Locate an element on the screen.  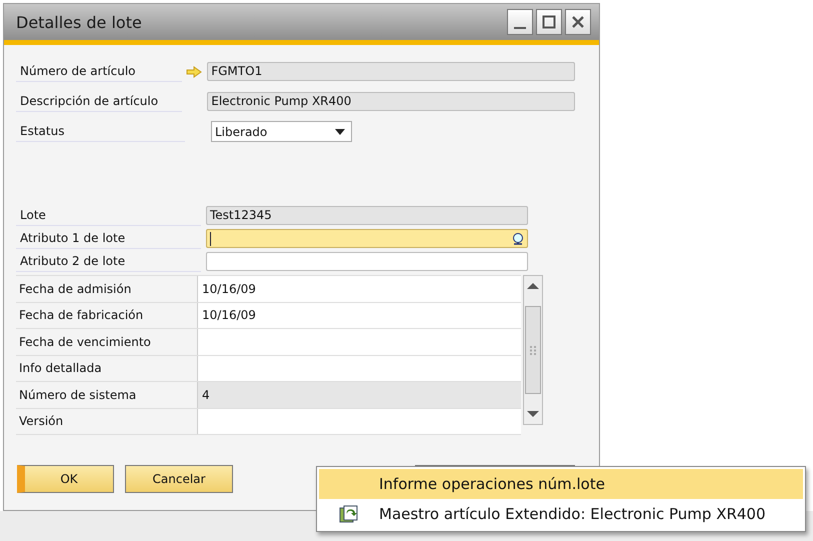
scroll-down-icon is located at coordinates (533, 414).